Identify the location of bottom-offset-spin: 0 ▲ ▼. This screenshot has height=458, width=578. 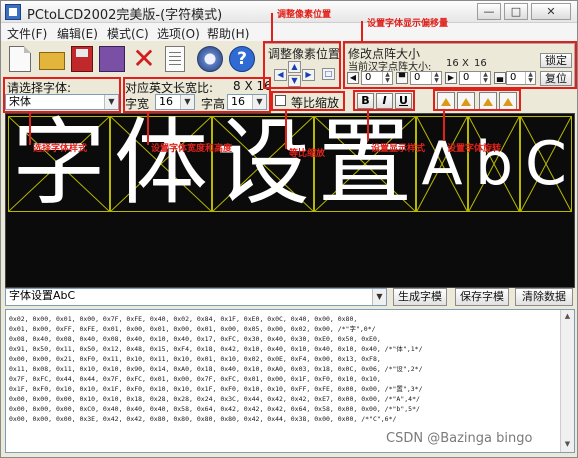
(521, 78).